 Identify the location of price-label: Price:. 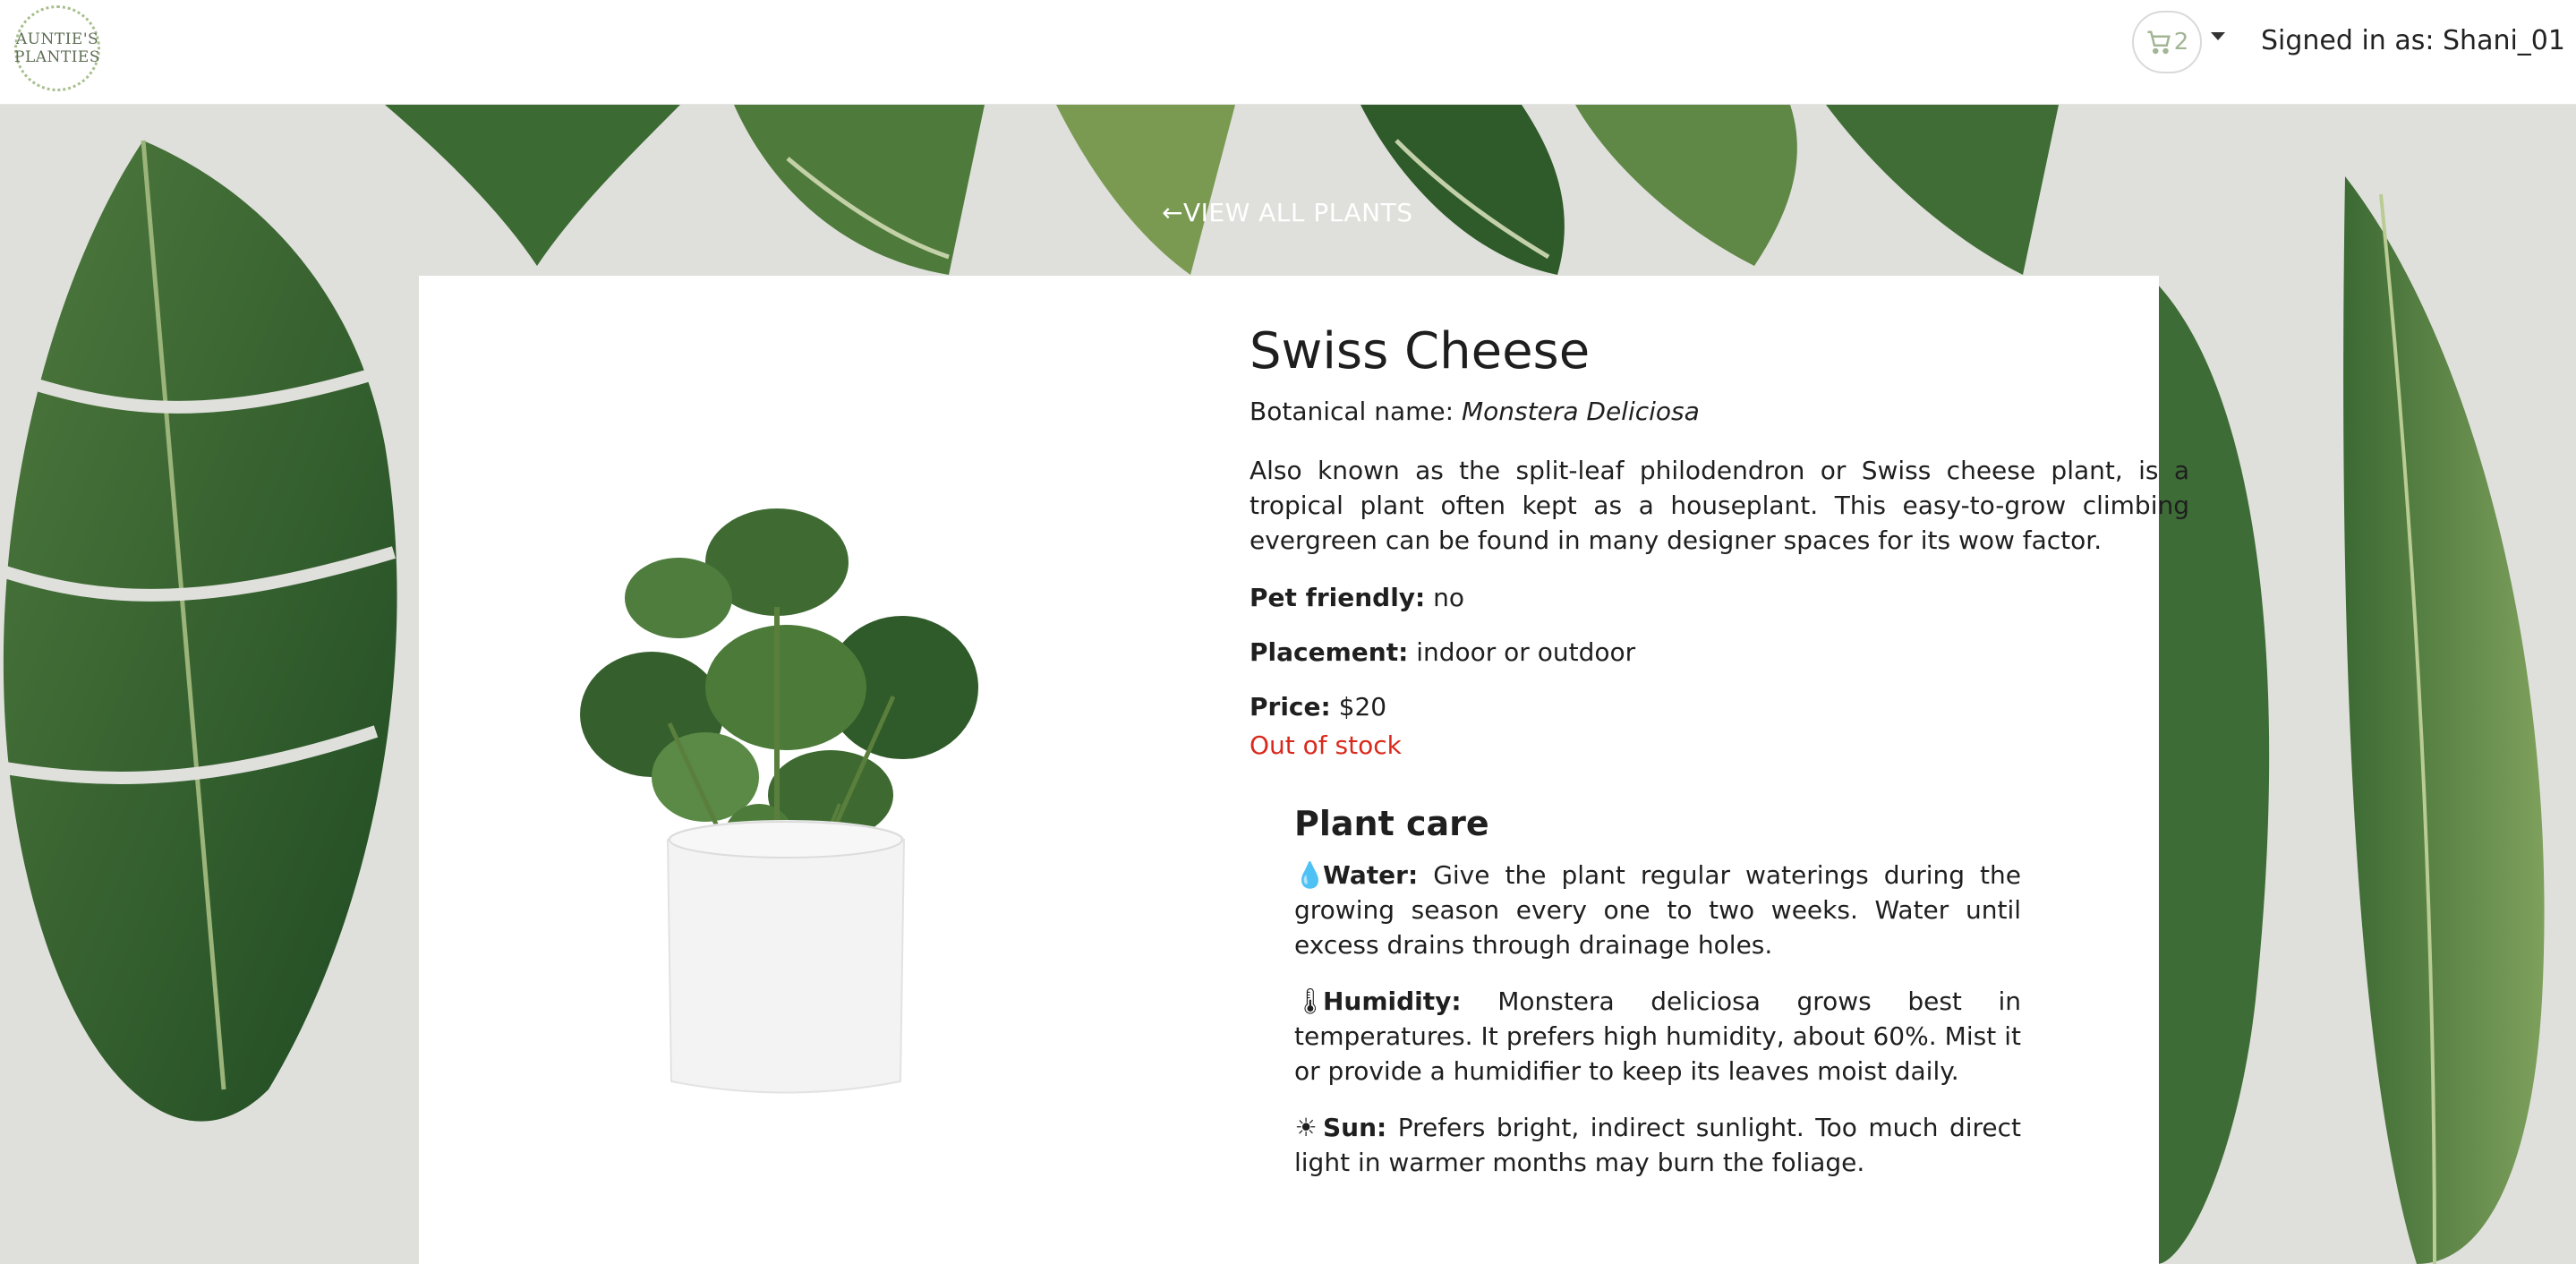
(1290, 707).